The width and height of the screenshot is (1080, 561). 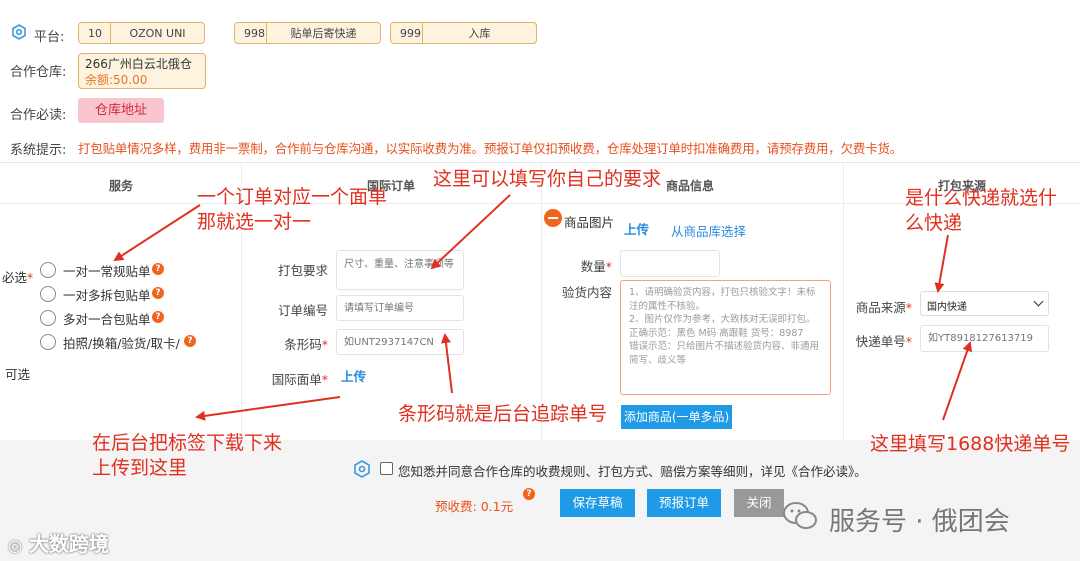 I want to click on column-header-service: 服务, so click(x=121, y=186).